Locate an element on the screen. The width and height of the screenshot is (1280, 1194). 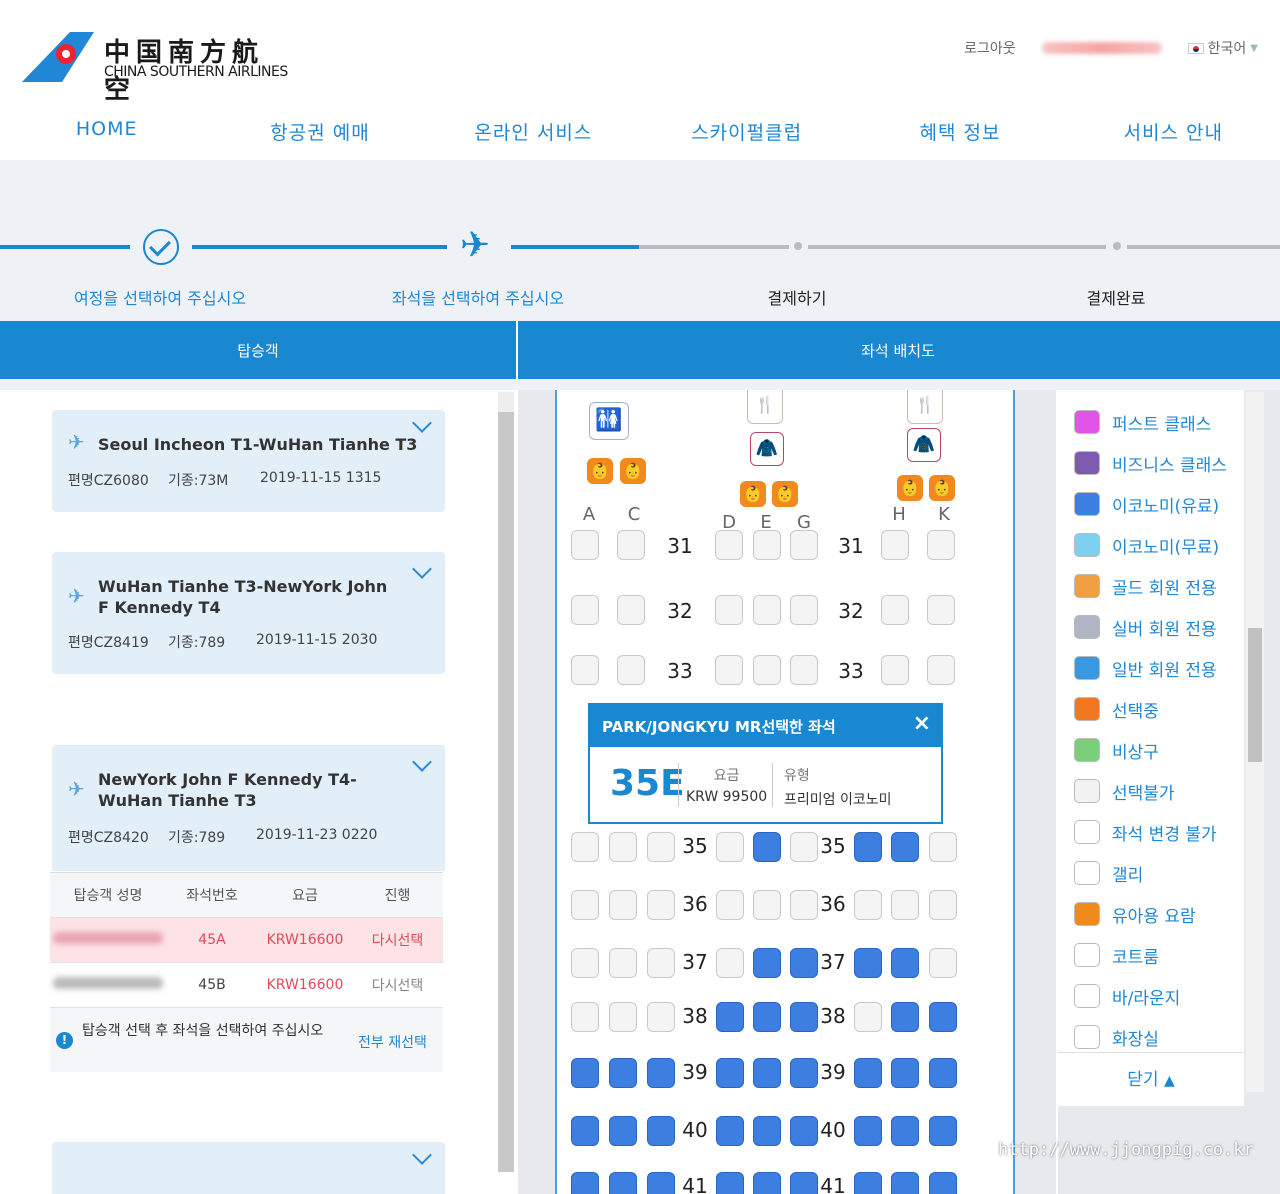
legend-close-button: 닫기 ▲ is located at coordinates (1151, 1079).